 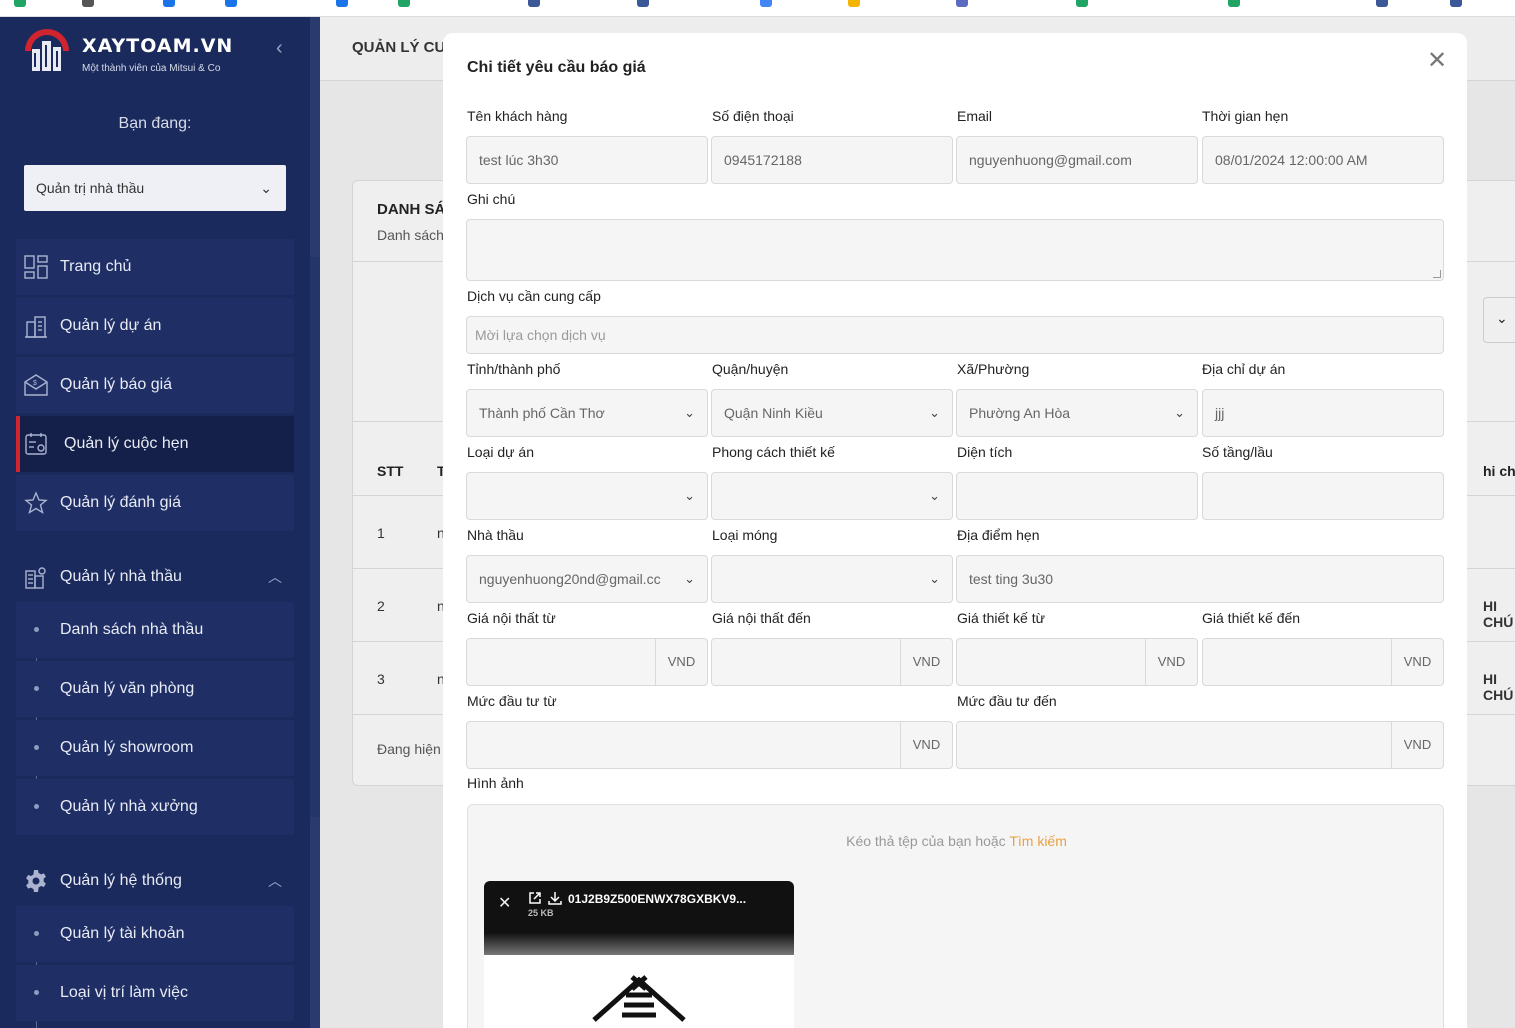 What do you see at coordinates (587, 413) in the screenshot?
I see `province-select: Thành phố Cần Thơ ⌄` at bounding box center [587, 413].